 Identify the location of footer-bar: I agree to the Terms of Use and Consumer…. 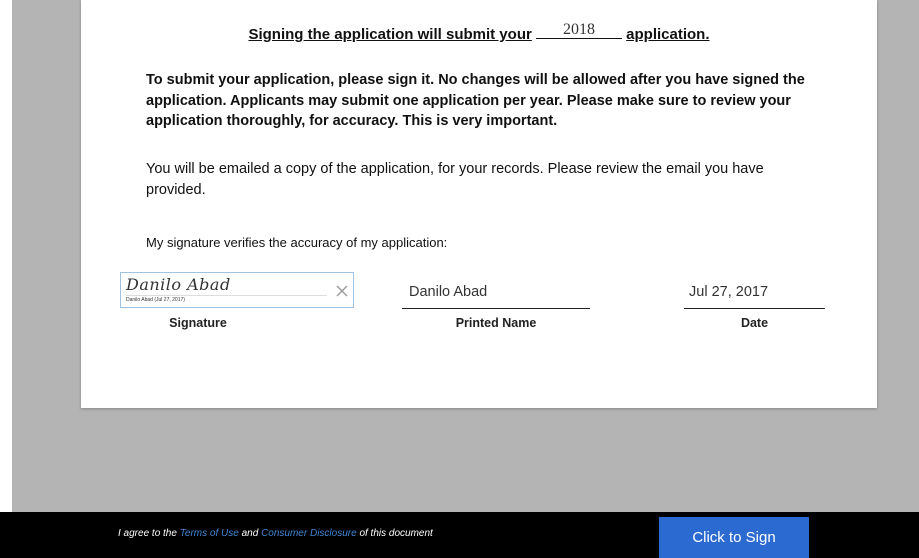
(459, 535).